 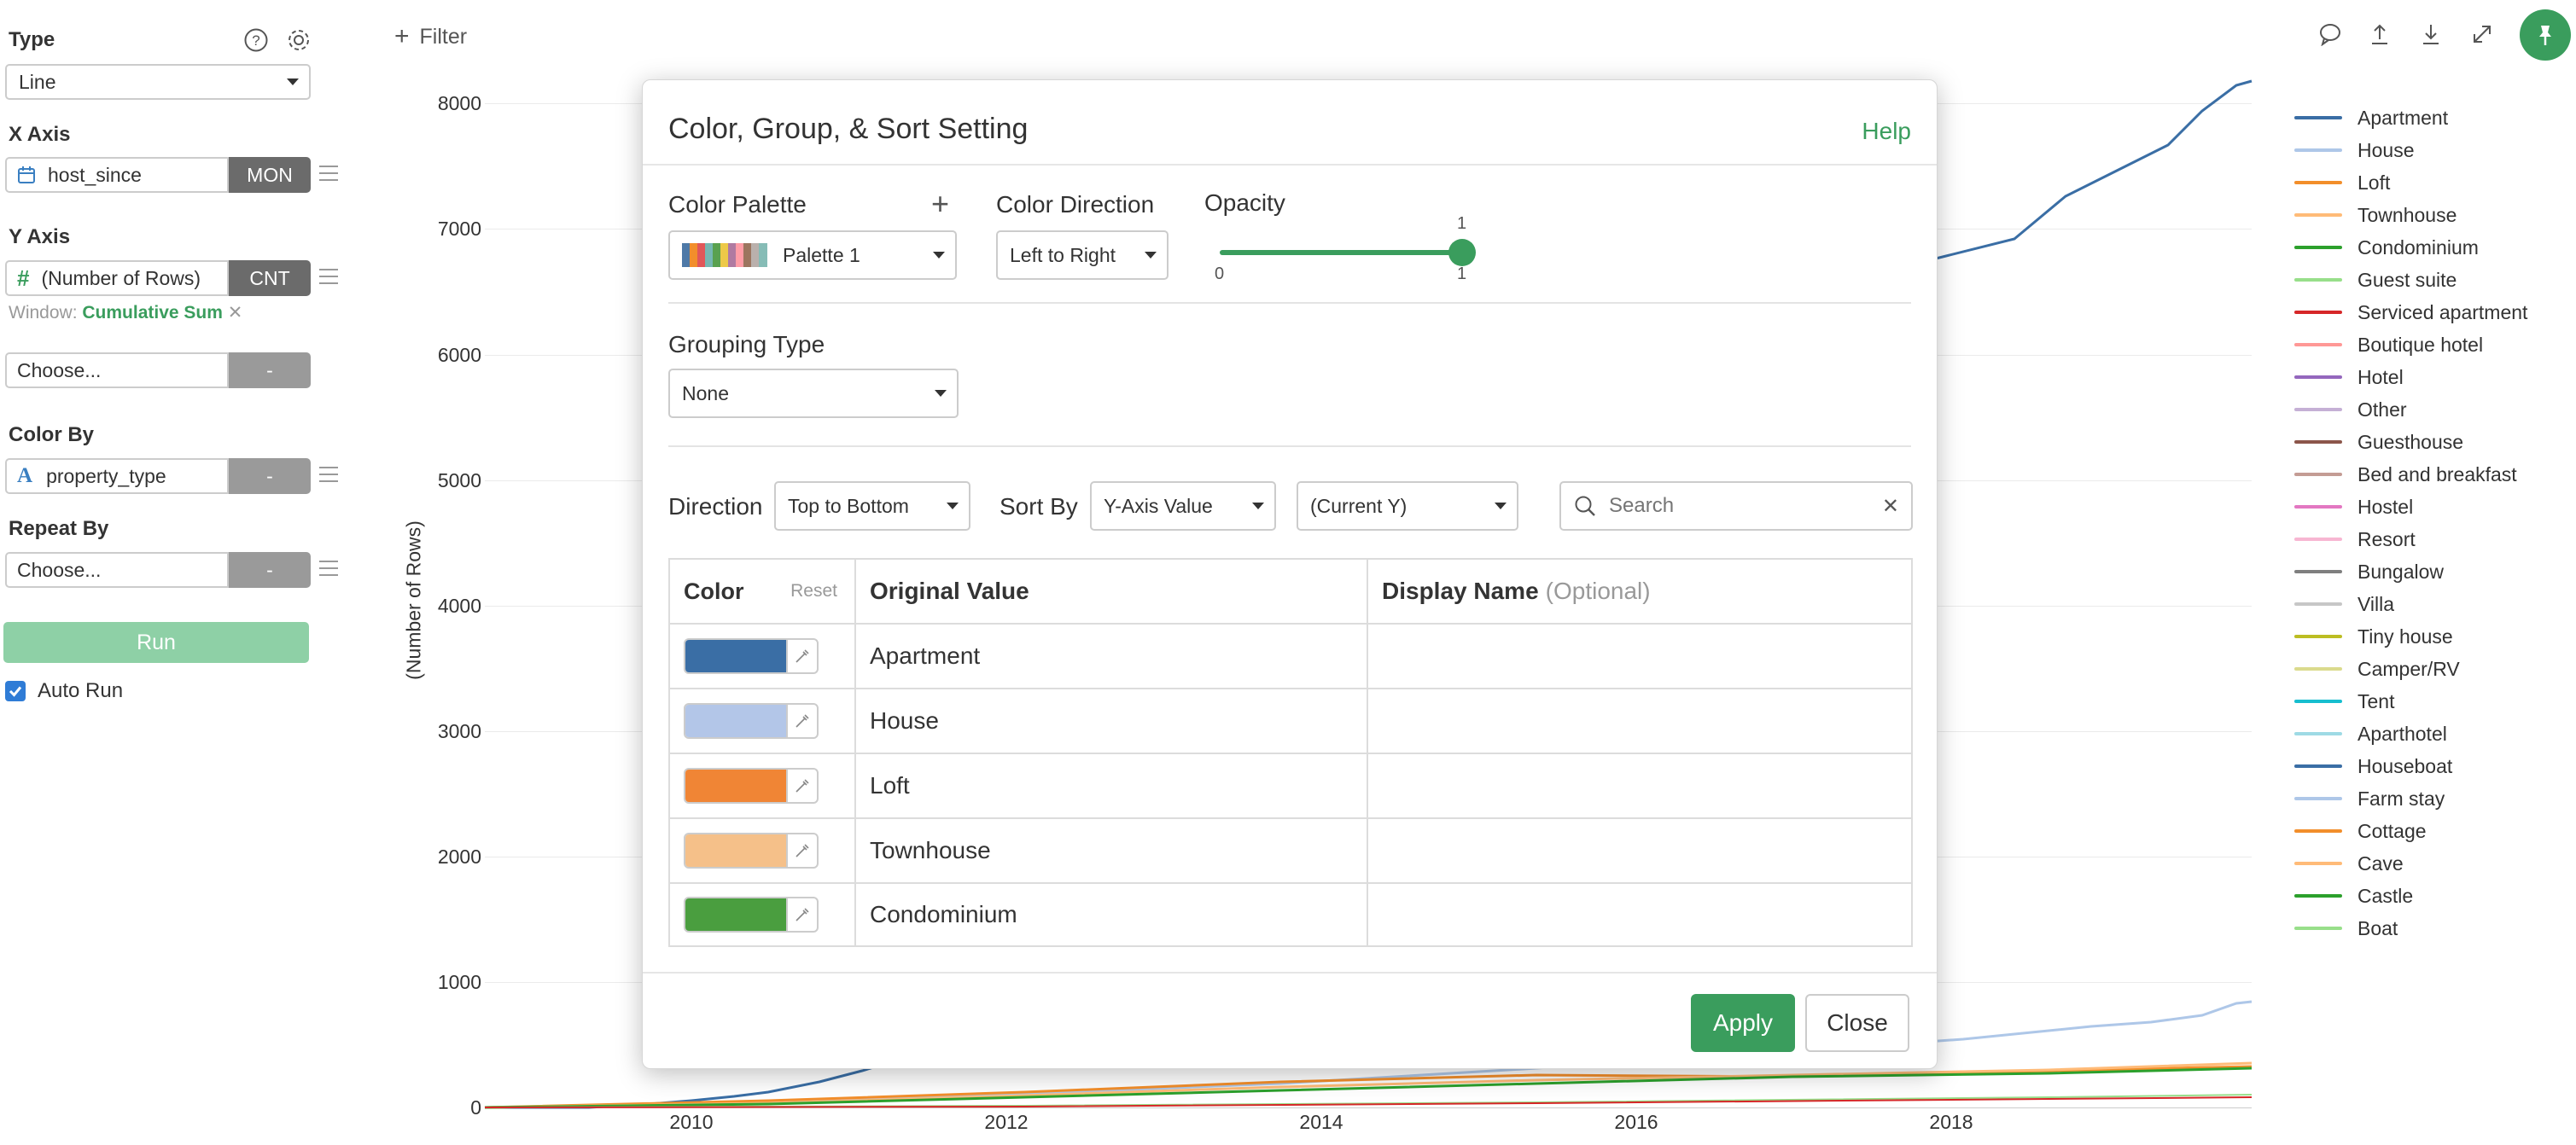 What do you see at coordinates (1342, 253) in the screenshot?
I see `opacity-slider-track` at bounding box center [1342, 253].